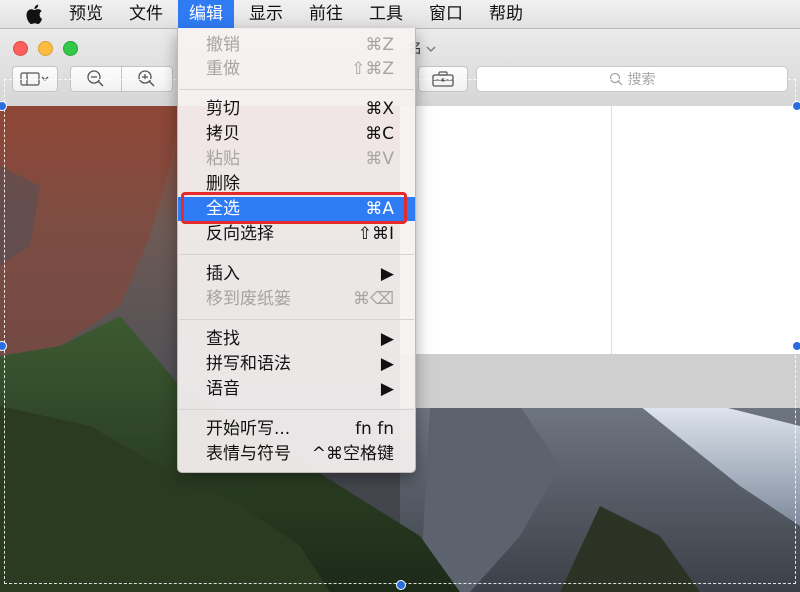  I want to click on menu-item-shortcut: ^⌘空格键, so click(352, 454).